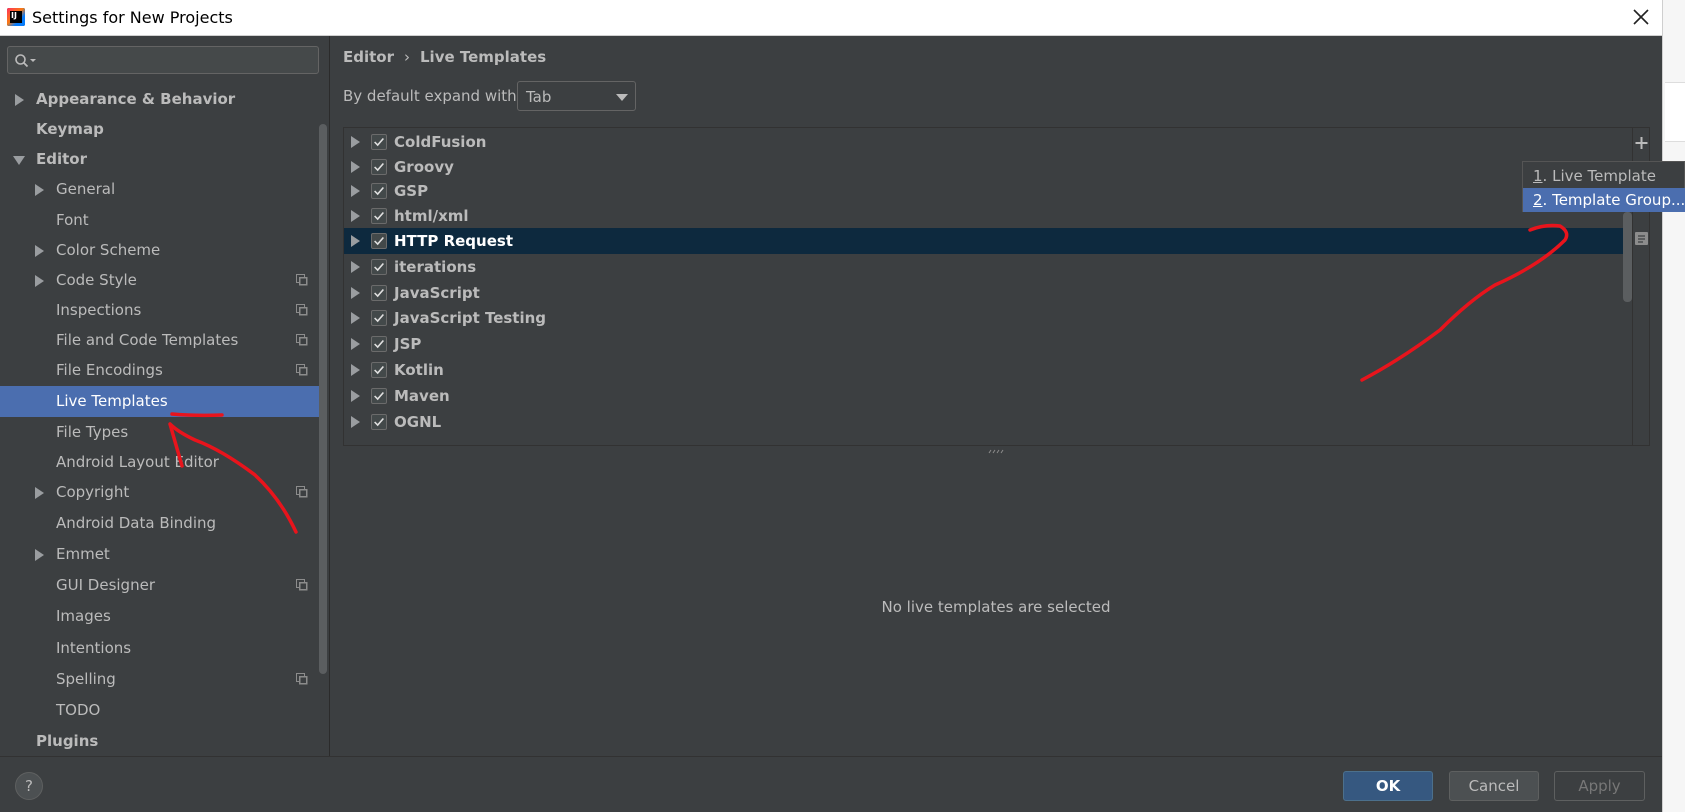  I want to click on project-scope-icon, so click(302, 679).